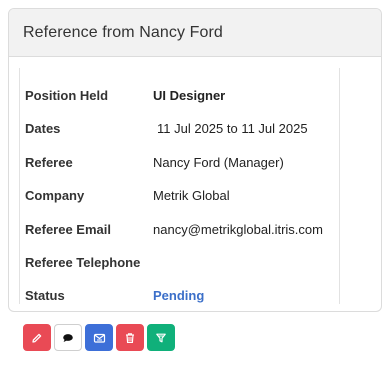 The width and height of the screenshot is (387, 369). I want to click on detail-value: UI Designer, so click(189, 95).